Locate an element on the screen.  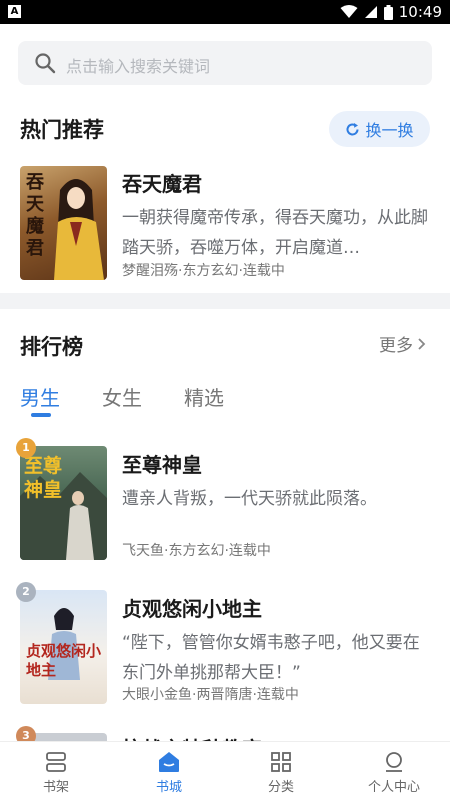
cover-title-text: 吞天魔君 is located at coordinates (35, 215).